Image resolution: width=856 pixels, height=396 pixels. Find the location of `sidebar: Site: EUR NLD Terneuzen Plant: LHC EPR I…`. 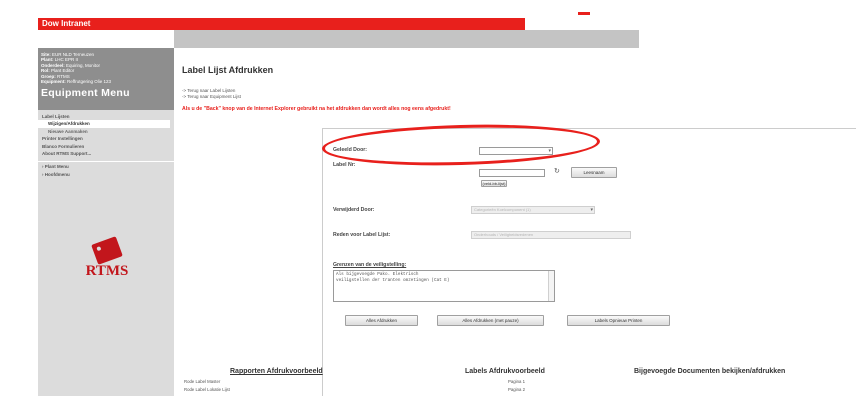

sidebar: Site: EUR NLD Terneuzen Plant: LHC EPR I… is located at coordinates (106, 222).